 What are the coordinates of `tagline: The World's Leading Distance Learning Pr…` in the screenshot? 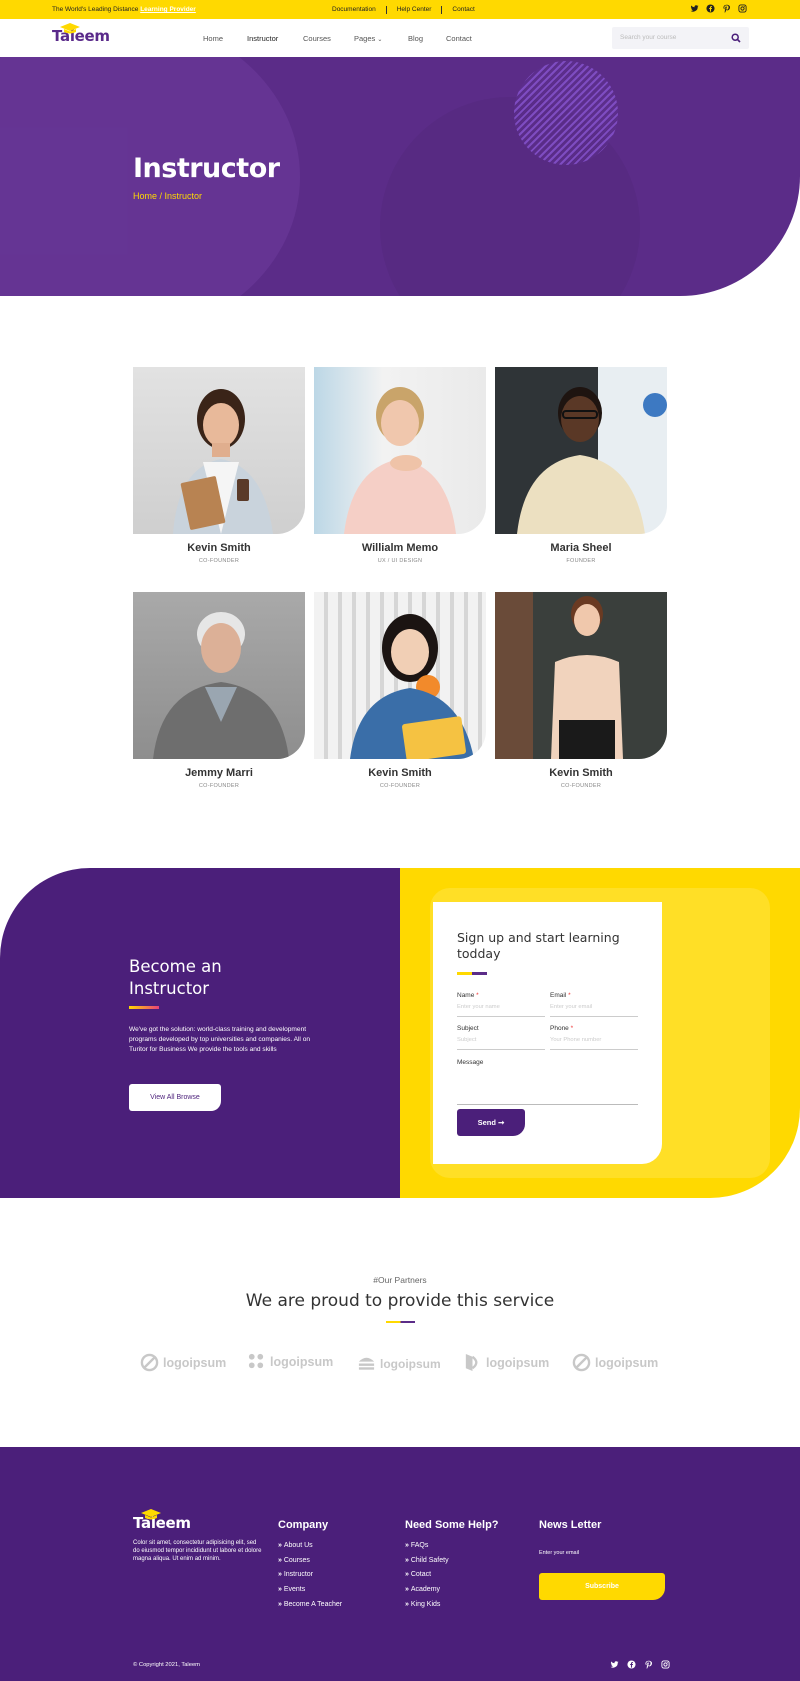 It's located at (124, 9).